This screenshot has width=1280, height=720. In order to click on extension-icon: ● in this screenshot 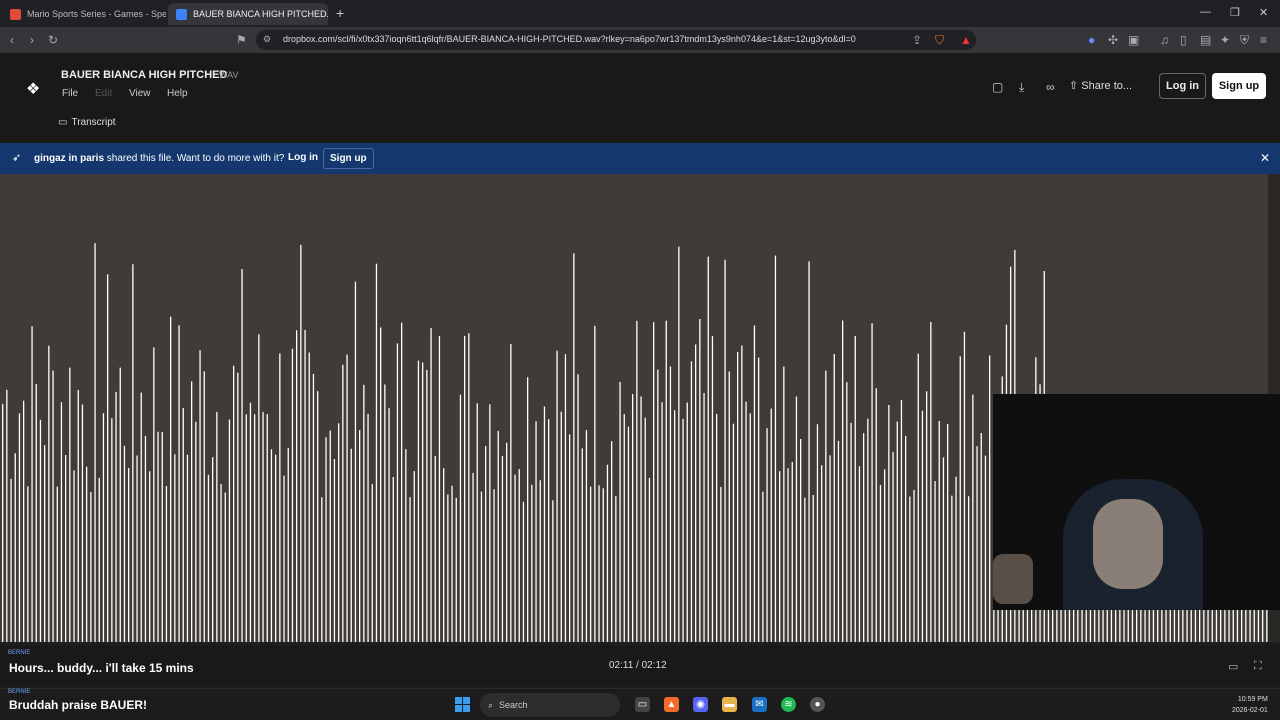, I will do `click(1091, 40)`.